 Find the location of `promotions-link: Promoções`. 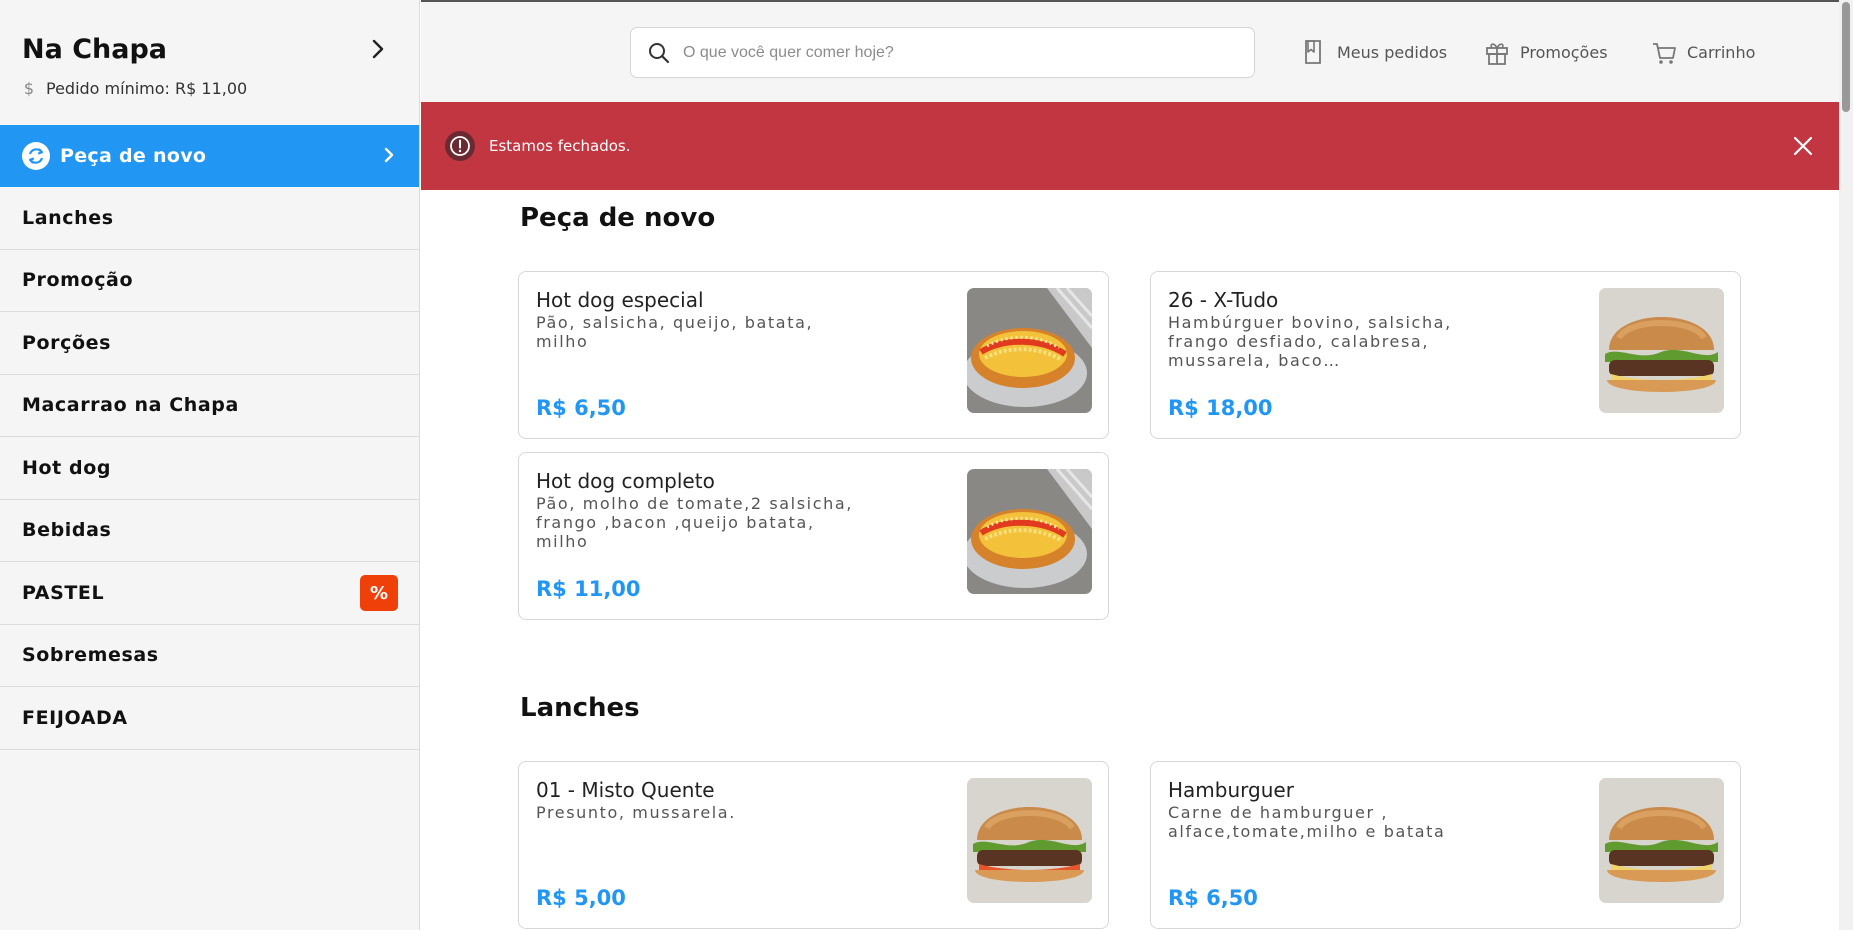

promotions-link: Promoções is located at coordinates (1546, 52).